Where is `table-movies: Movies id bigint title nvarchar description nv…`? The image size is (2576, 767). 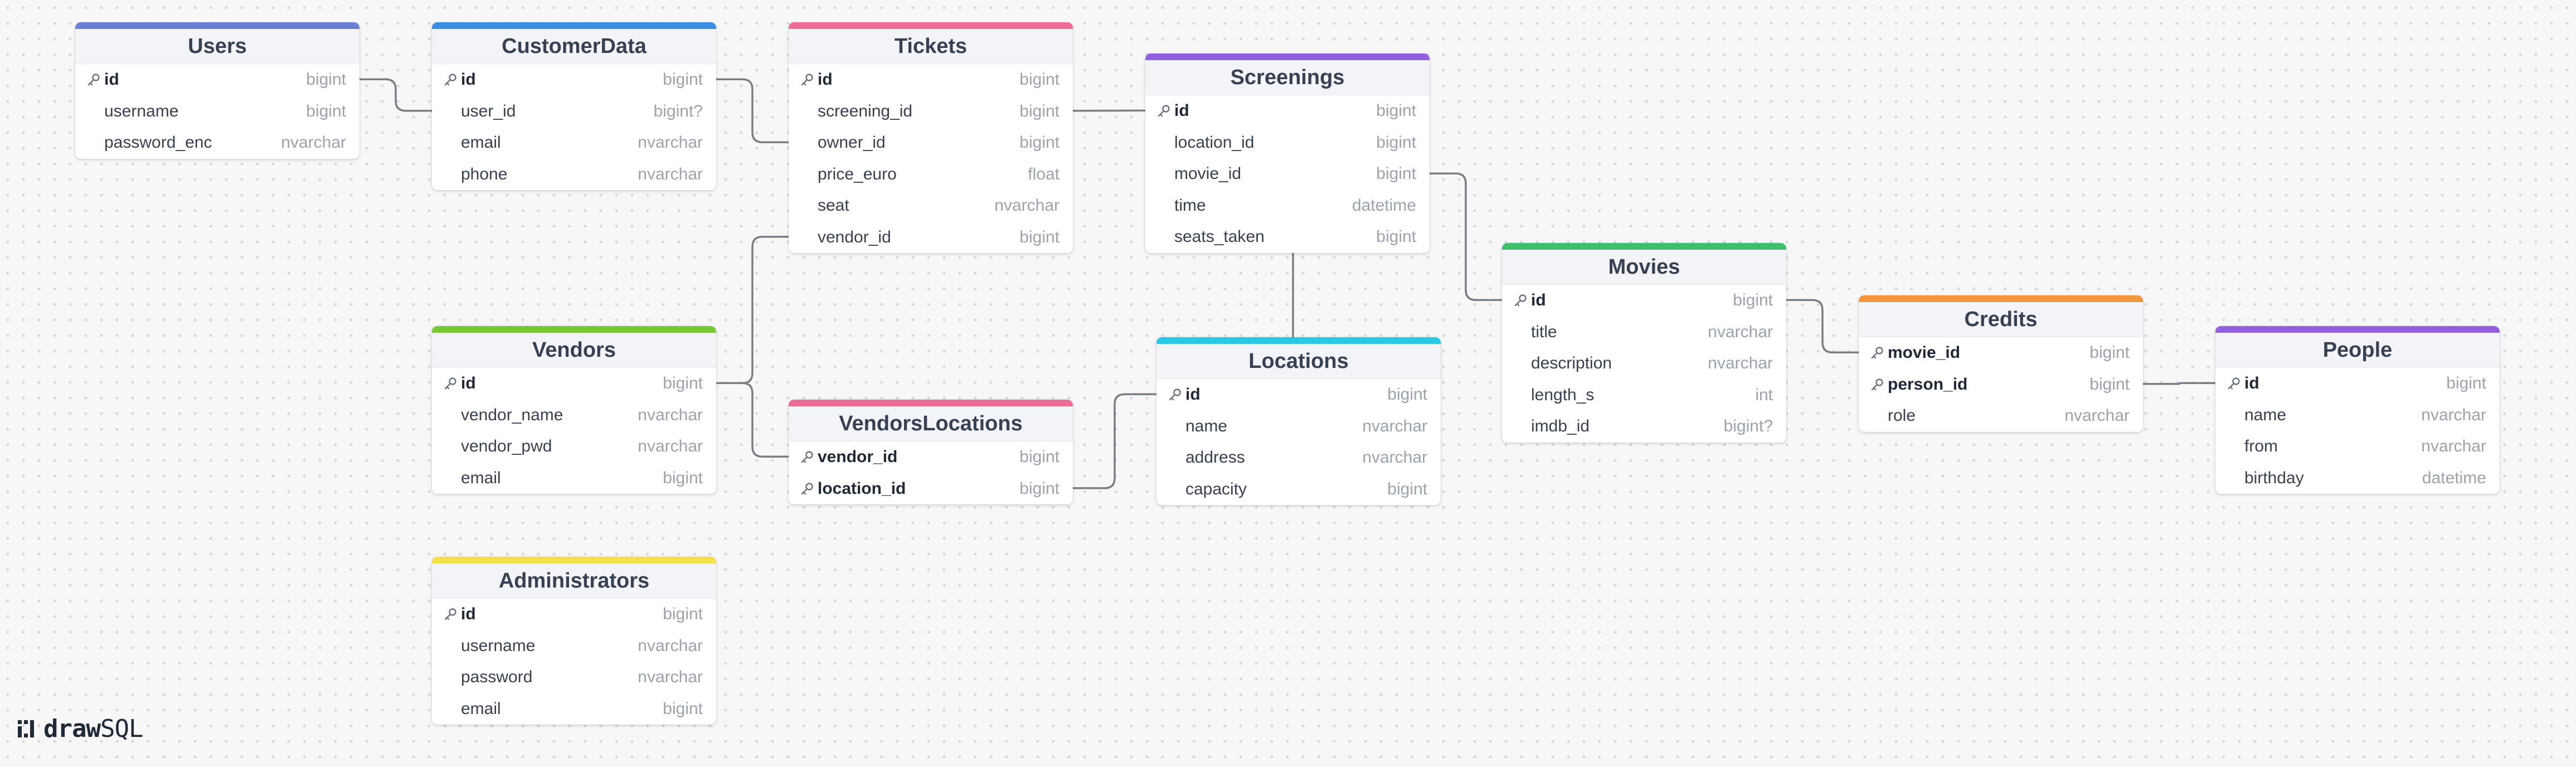 table-movies: Movies id bigint title nvarchar description nv… is located at coordinates (1644, 343).